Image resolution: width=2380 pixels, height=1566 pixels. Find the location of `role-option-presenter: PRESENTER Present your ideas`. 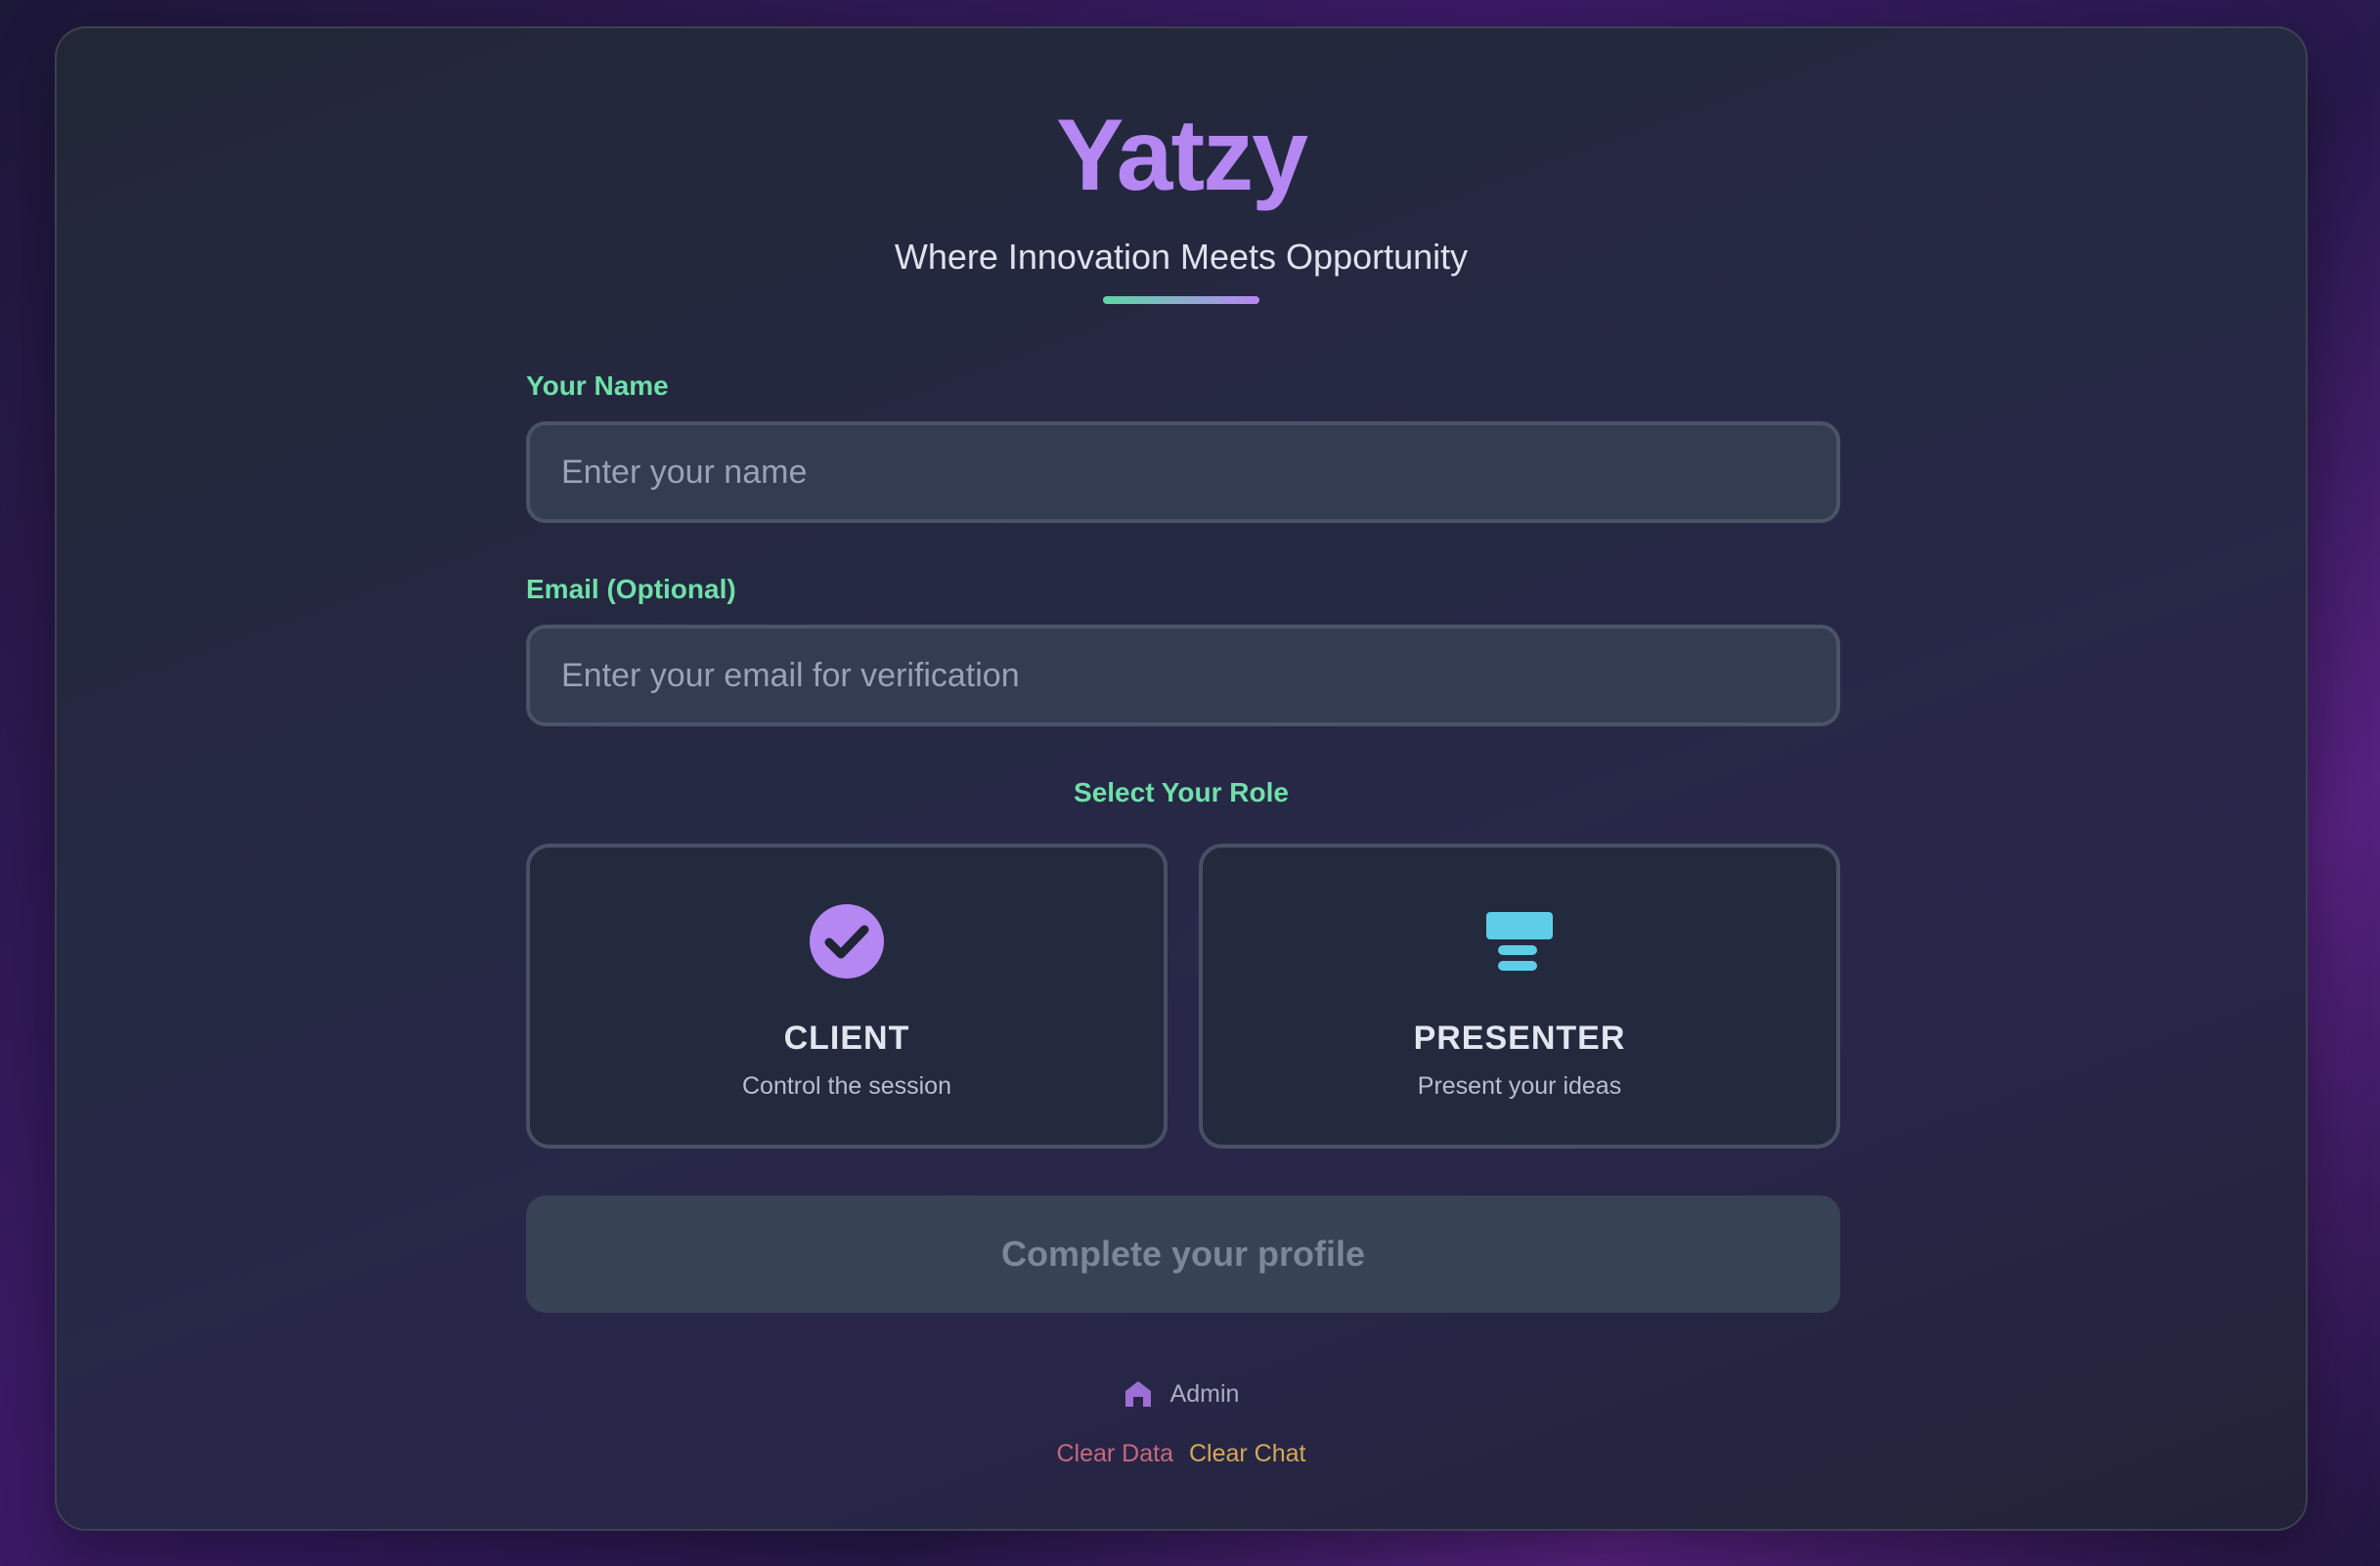

role-option-presenter: PRESENTER Present your ideas is located at coordinates (1519, 996).